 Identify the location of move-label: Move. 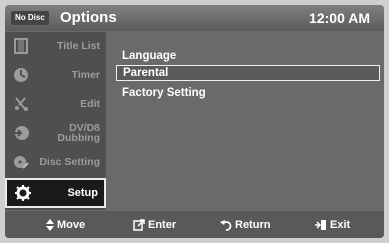
(71, 224).